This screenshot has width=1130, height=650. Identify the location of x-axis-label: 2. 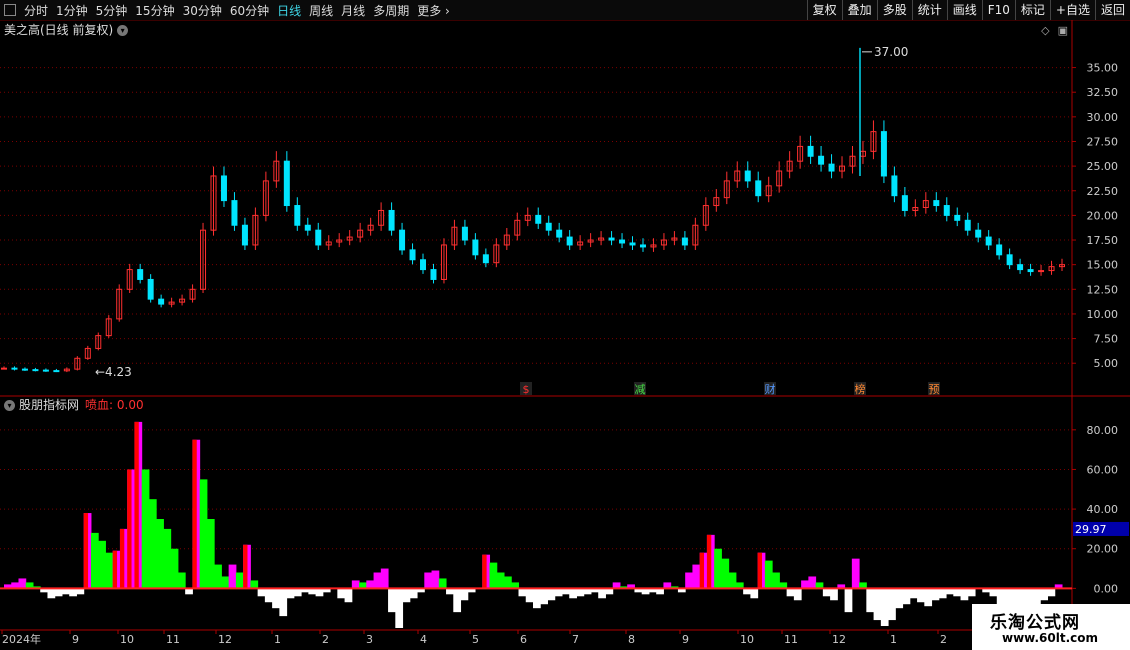
(943, 639).